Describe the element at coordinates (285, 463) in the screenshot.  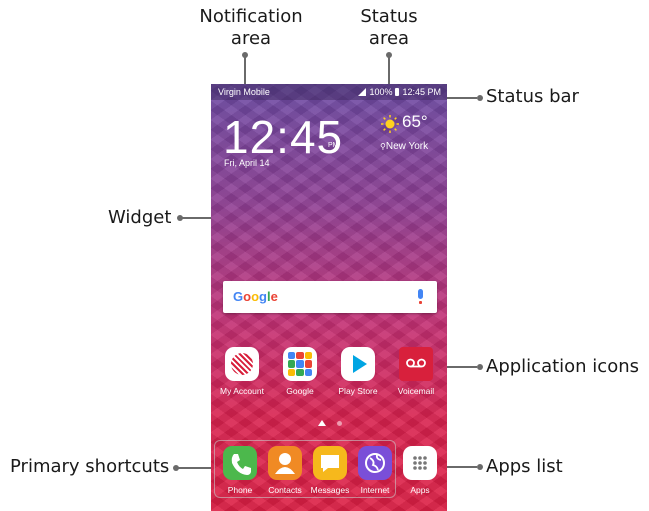
I see `contacts-icon` at that location.